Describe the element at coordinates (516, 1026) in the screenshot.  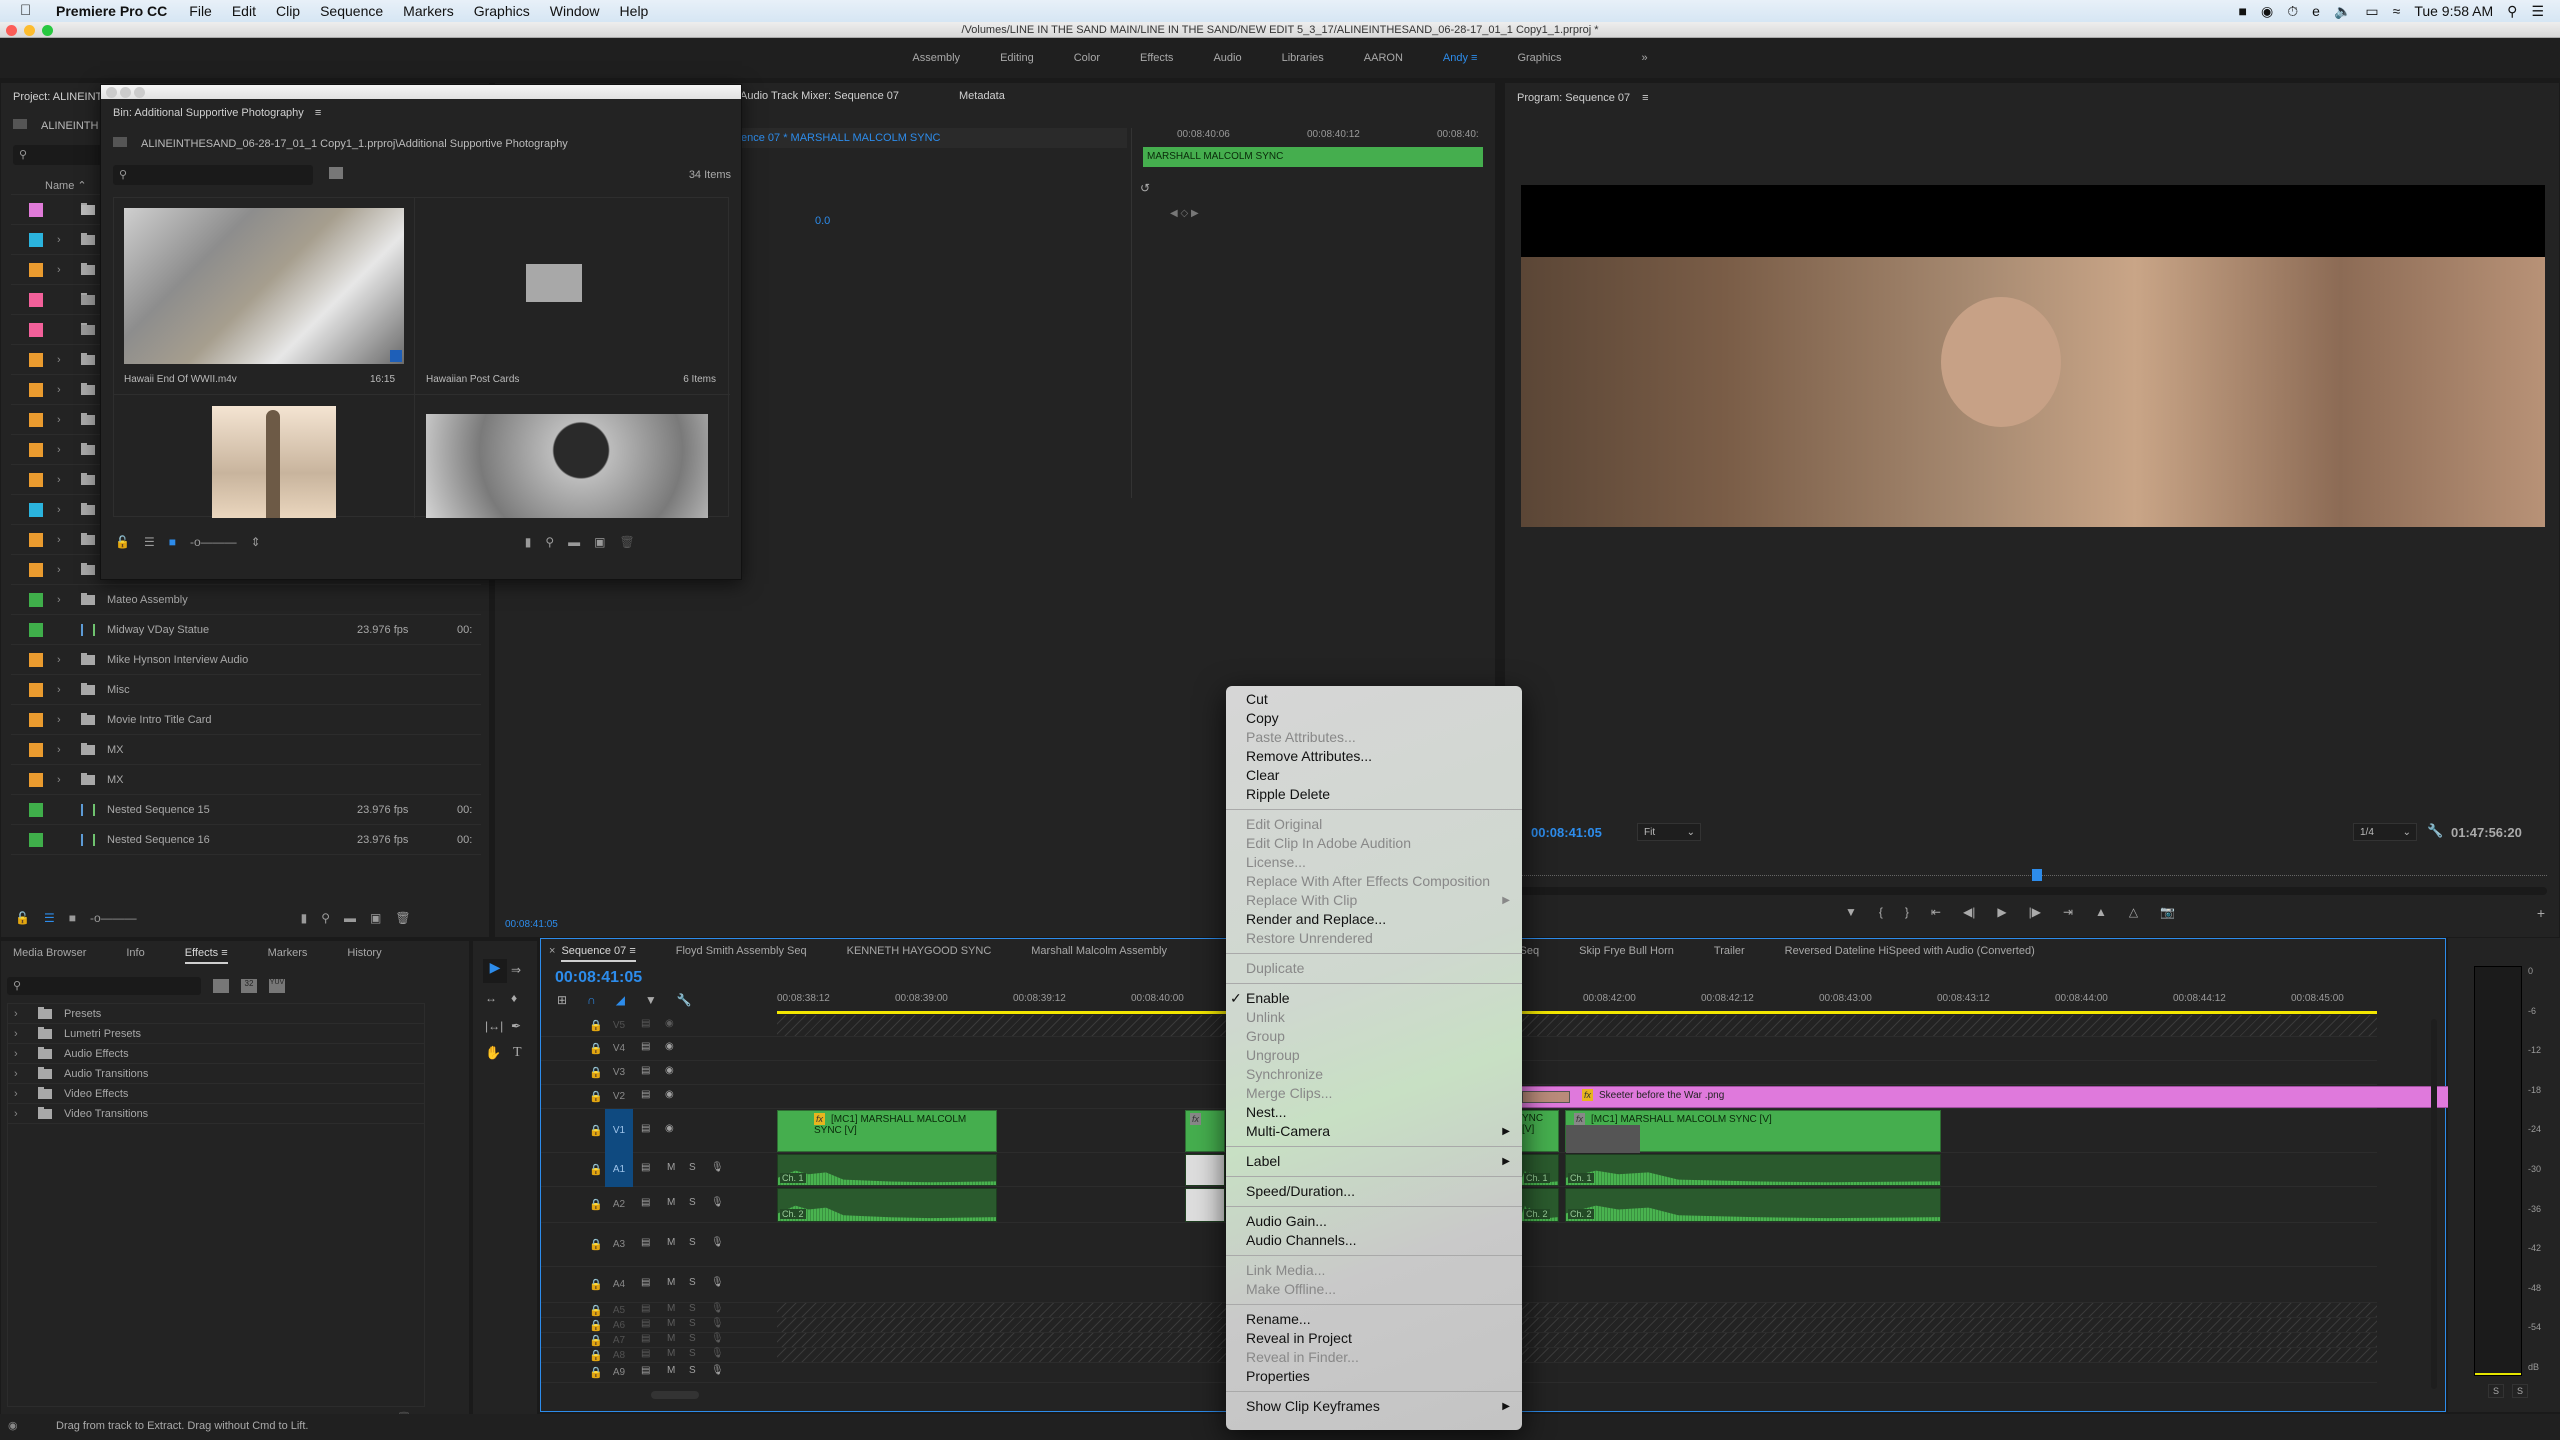
I see `pen-tool-icon: ✒` at that location.